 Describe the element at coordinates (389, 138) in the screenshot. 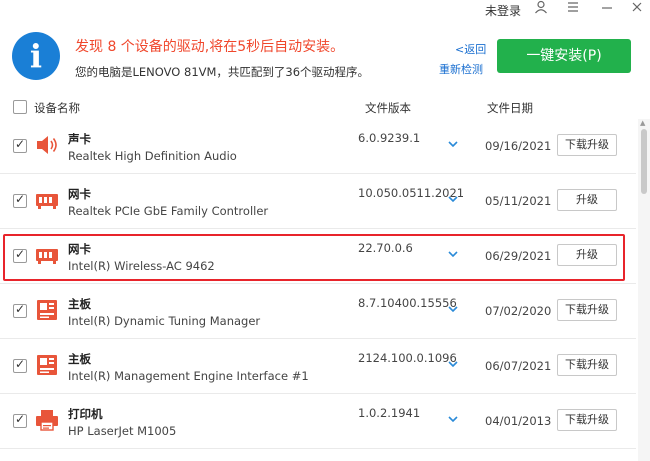

I see `file-version: 6.0.9239.1` at that location.